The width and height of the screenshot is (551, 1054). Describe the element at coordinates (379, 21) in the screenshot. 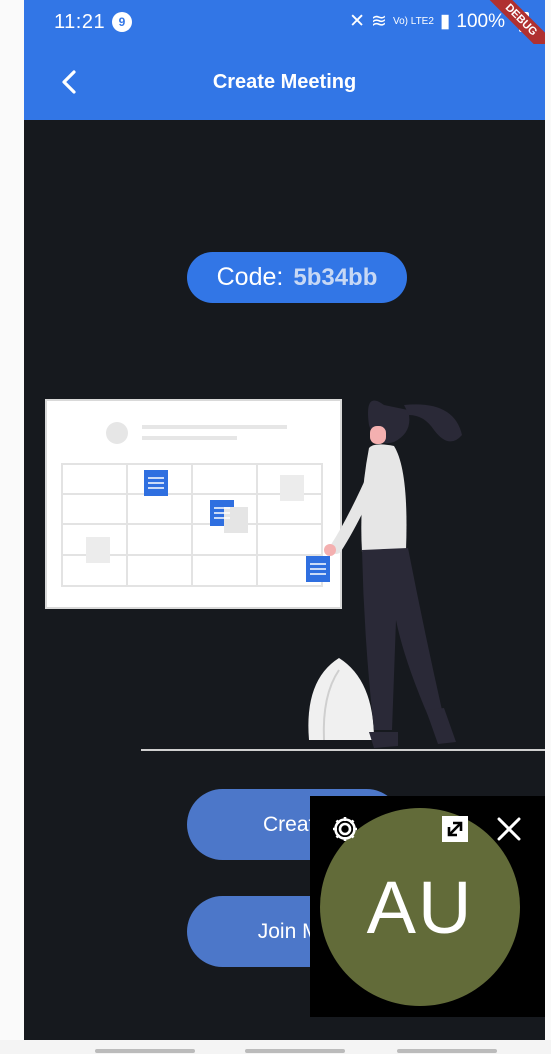

I see `wifi-icon: ≋` at that location.